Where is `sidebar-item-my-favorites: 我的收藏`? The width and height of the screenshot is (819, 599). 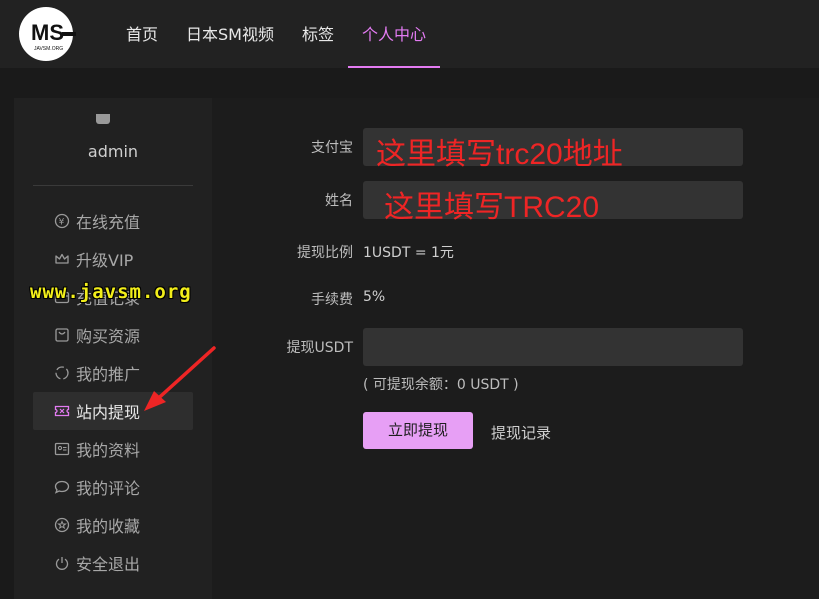
sidebar-item-my-favorites: 我的收藏 is located at coordinates (113, 525).